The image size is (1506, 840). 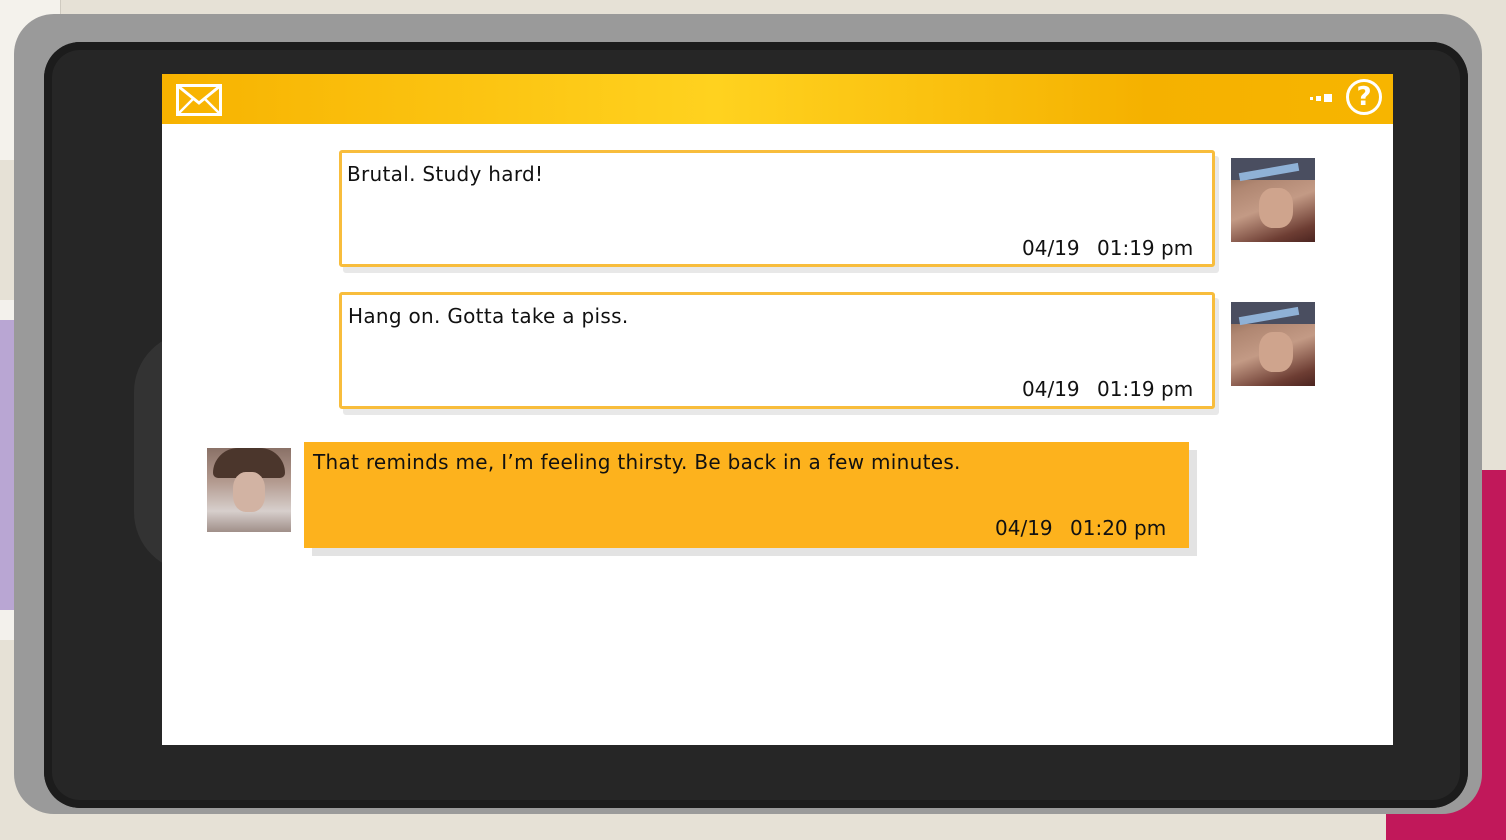 I want to click on message-time: 01:20 pm, so click(x=1118, y=528).